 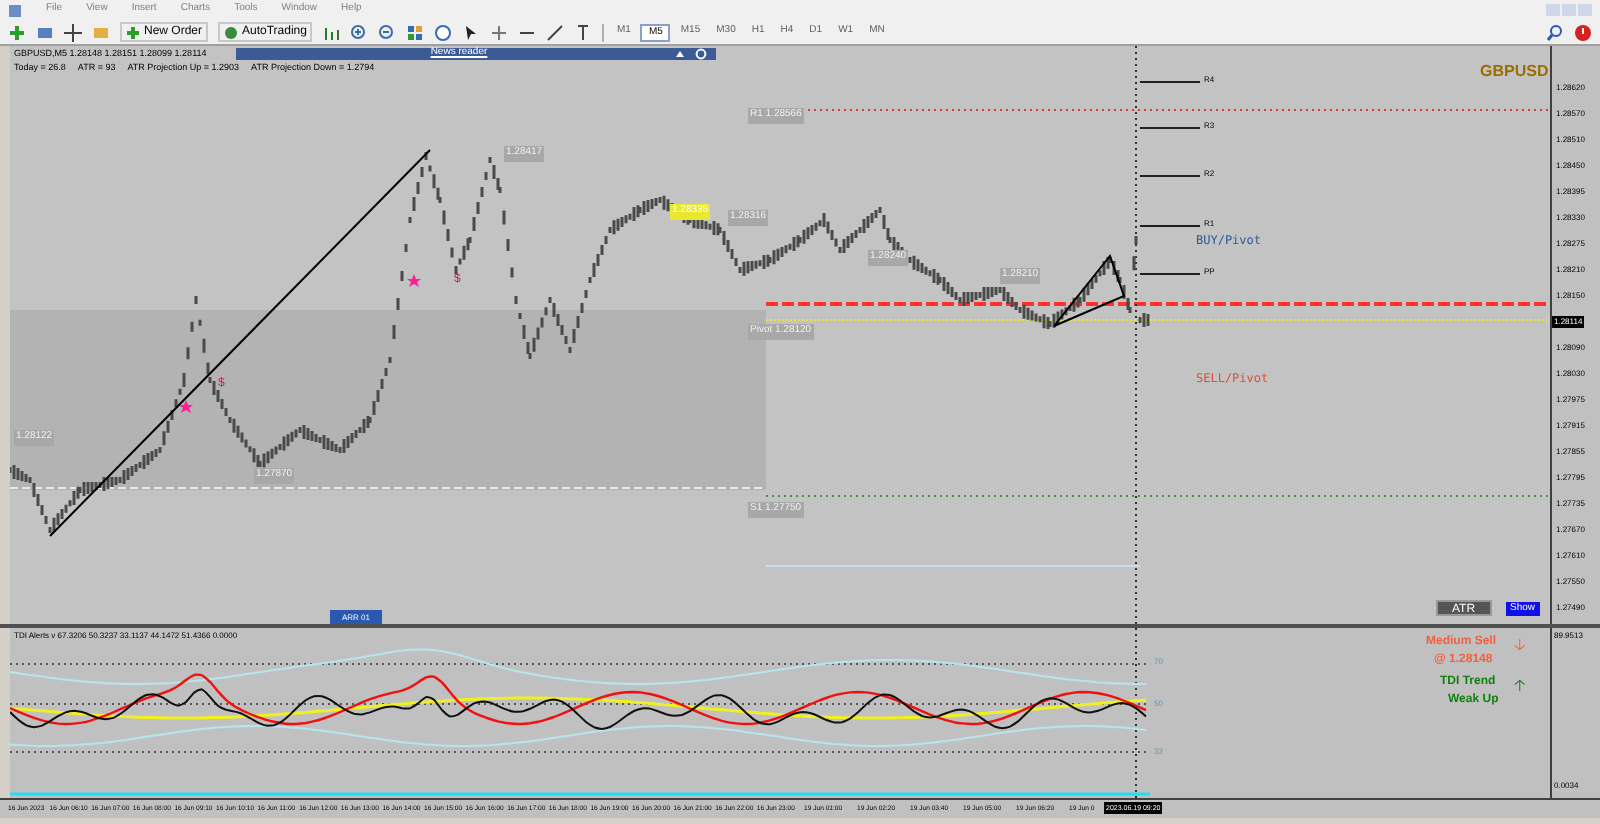 I want to click on arrow-icon: 🡡, so click(x=1520, y=685).